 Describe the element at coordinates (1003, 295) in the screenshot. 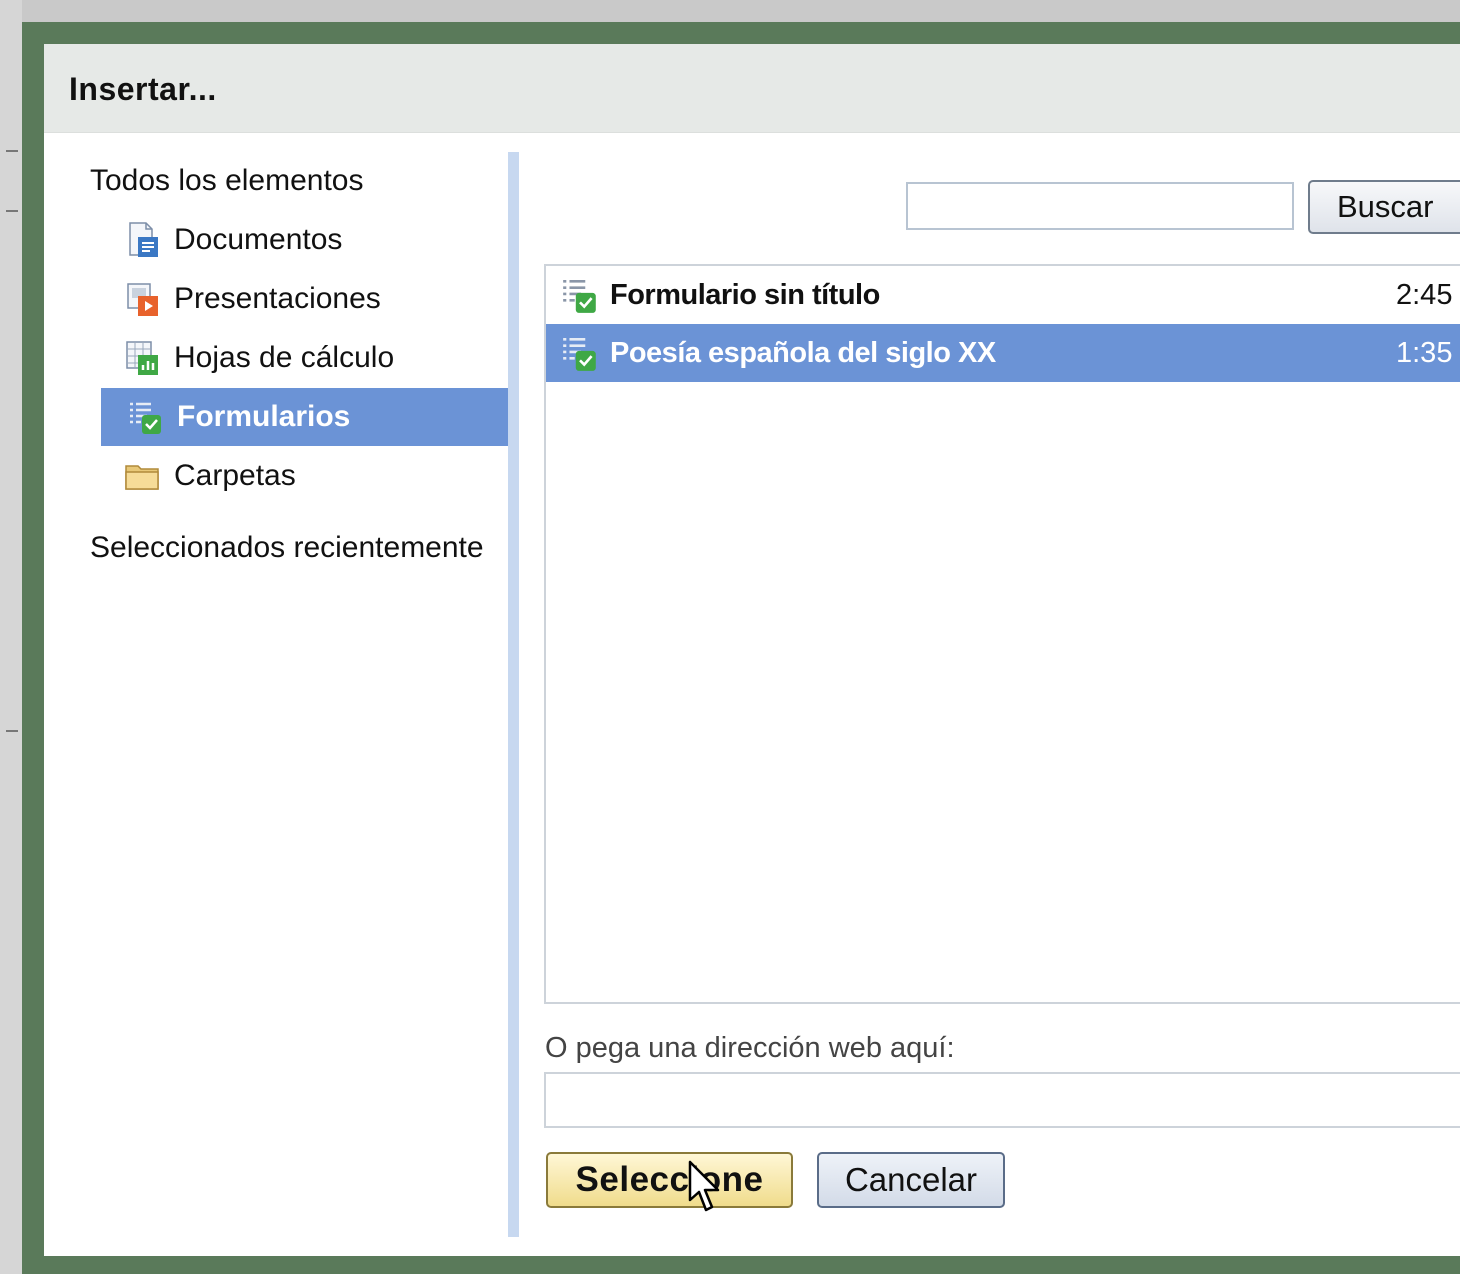

I see `file-row: Formulario sin título 2:45` at that location.